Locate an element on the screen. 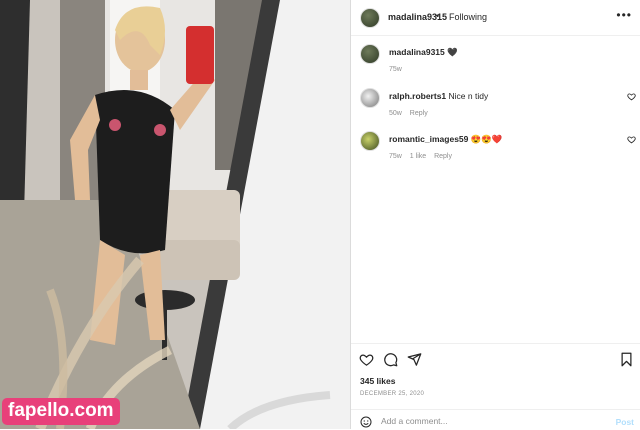 This screenshot has height=430, width=640. comment-body: 😍😍❤️ is located at coordinates (486, 139).